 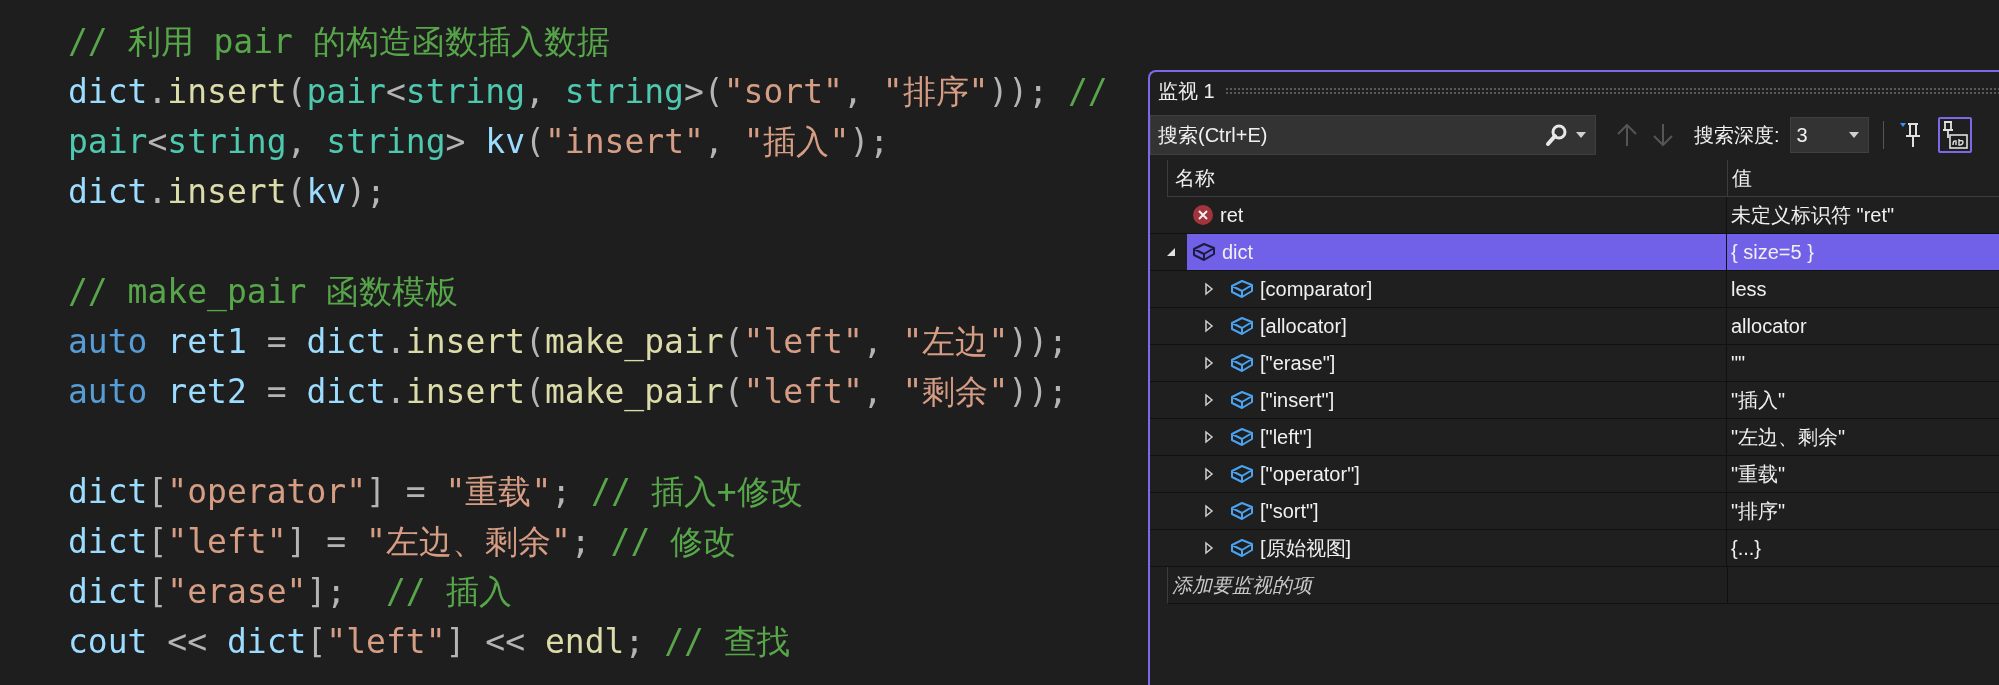 I want to click on variable-value: "左边、剩余", so click(x=1788, y=437).